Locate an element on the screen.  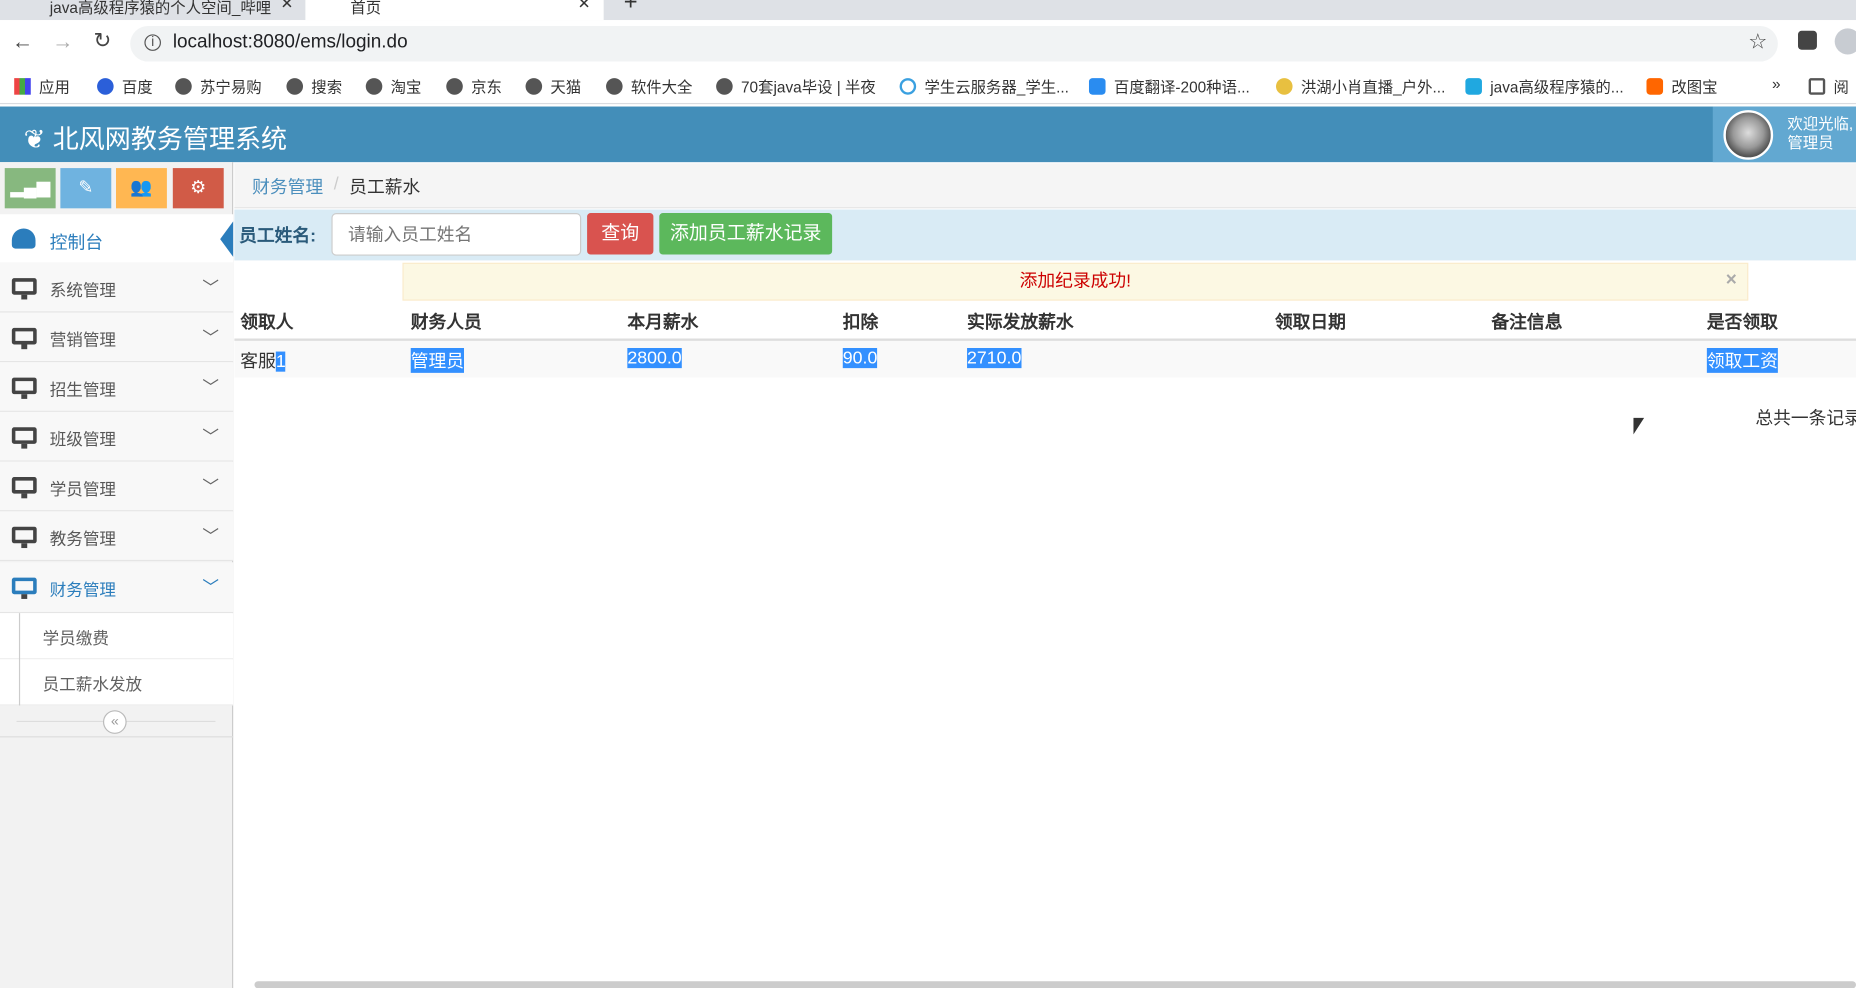
alert-close-button: × is located at coordinates (1731, 280).